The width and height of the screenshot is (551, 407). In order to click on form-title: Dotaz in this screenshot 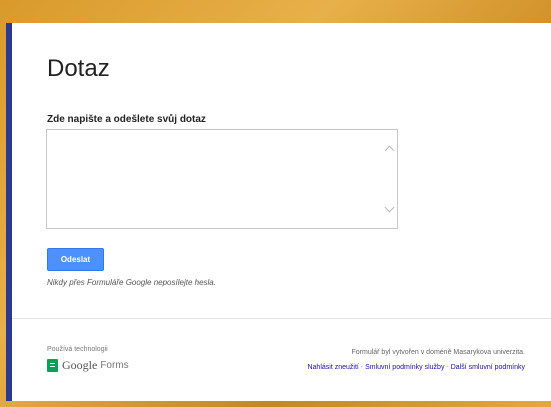, I will do `click(78, 68)`.